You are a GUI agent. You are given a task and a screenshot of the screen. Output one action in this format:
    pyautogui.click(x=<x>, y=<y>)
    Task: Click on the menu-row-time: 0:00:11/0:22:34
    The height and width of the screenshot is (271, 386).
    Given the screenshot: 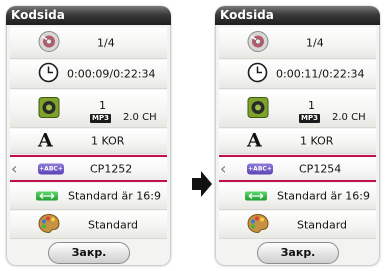 What is the action you would take?
    pyautogui.click(x=297, y=74)
    